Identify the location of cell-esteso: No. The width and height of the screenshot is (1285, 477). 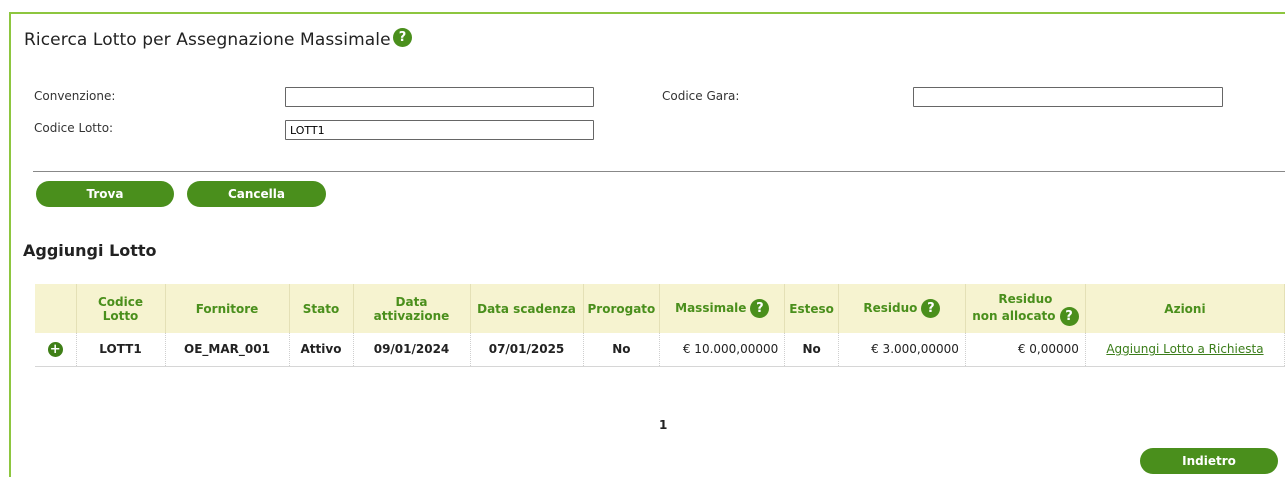
(811, 350).